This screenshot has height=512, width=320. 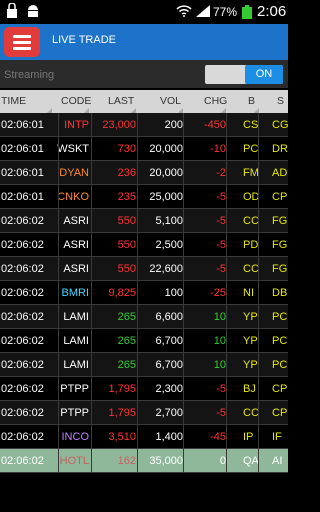 What do you see at coordinates (75, 293) in the screenshot?
I see `cell-code: BMRI` at bounding box center [75, 293].